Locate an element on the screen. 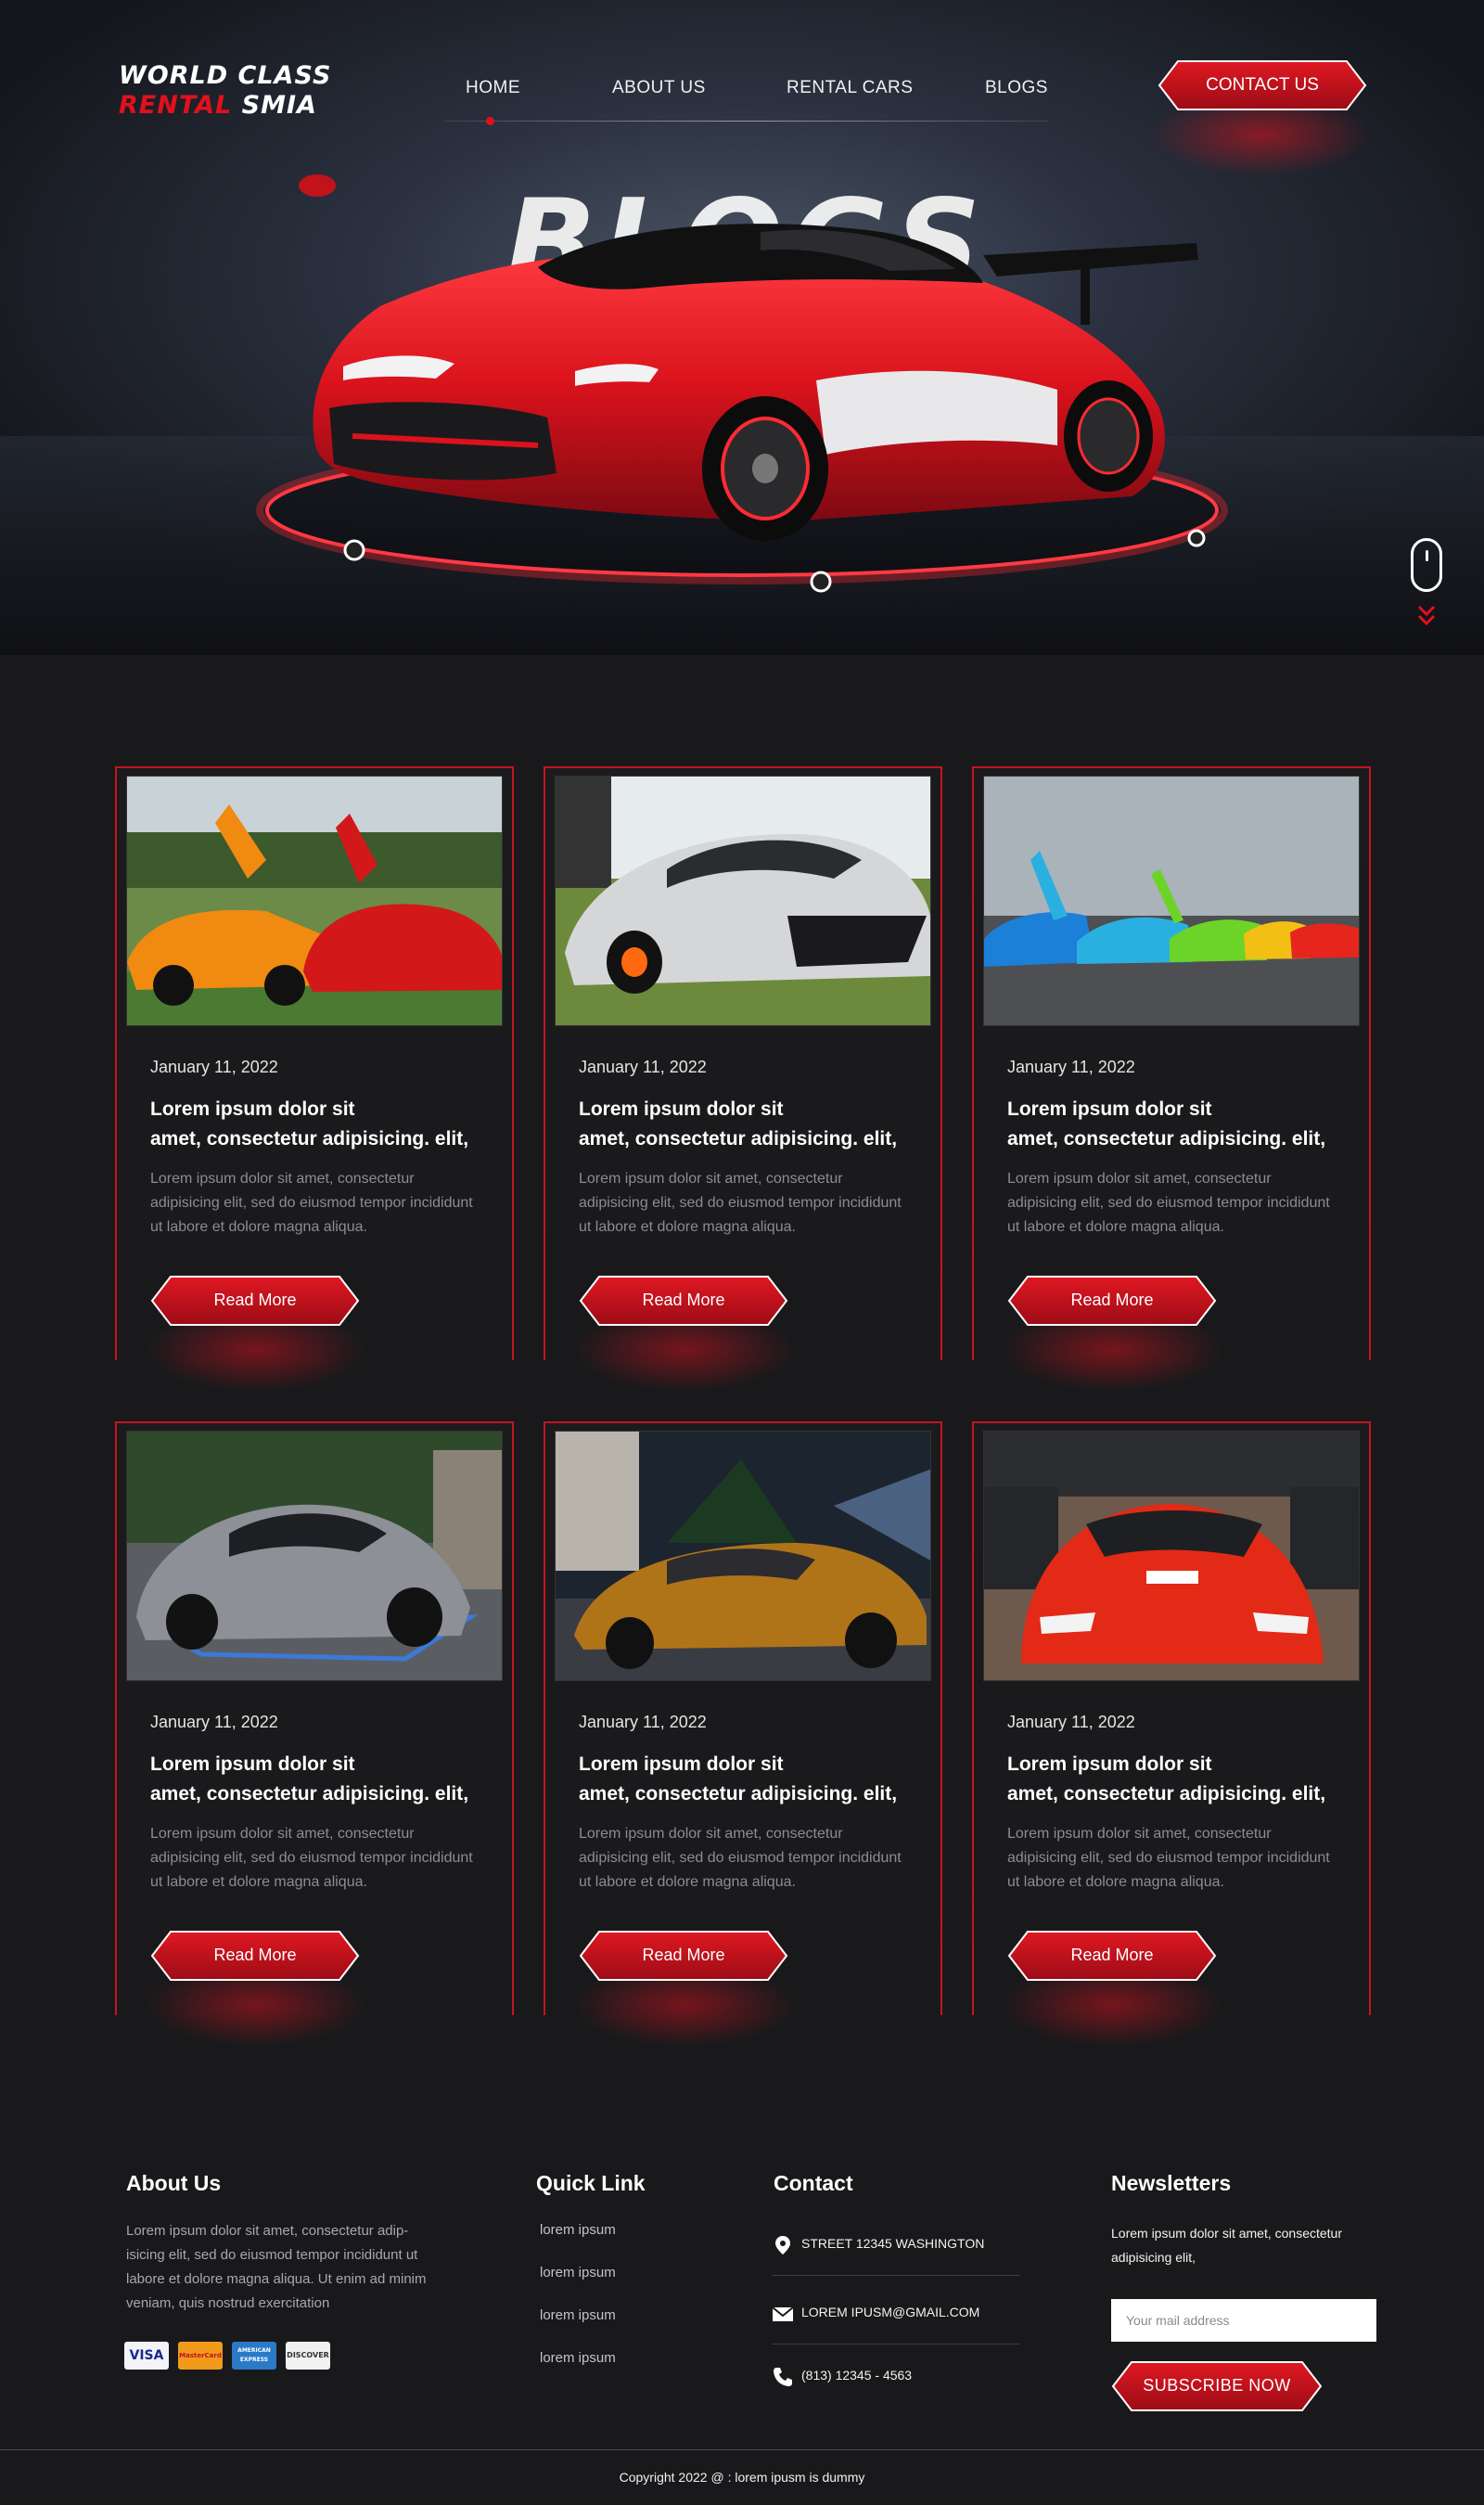  ring-dot-left is located at coordinates (354, 550).